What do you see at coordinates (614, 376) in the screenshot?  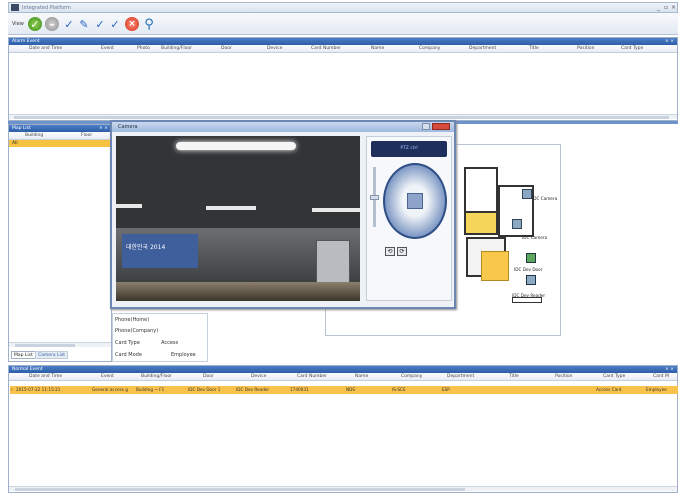 I see `ncol-card-type: Card Type` at bounding box center [614, 376].